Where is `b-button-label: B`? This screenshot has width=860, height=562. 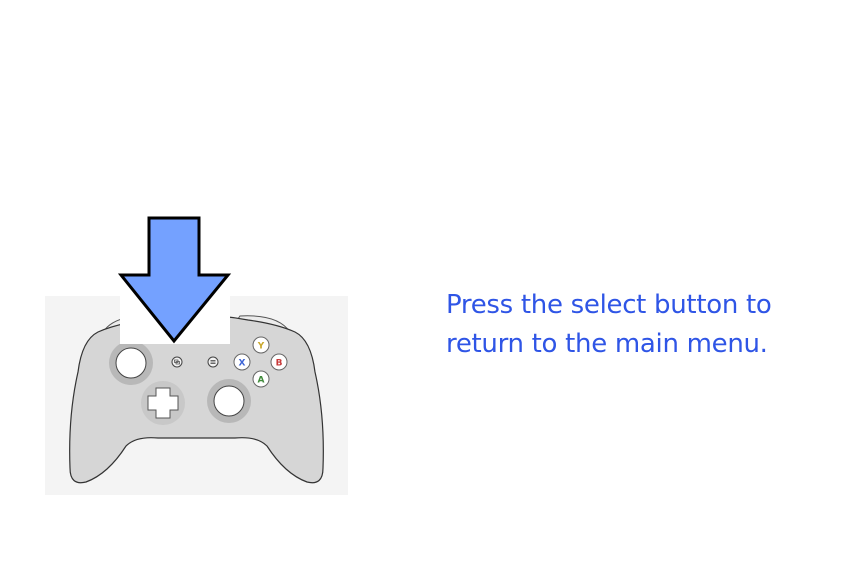
b-button-label: B is located at coordinates (279, 364).